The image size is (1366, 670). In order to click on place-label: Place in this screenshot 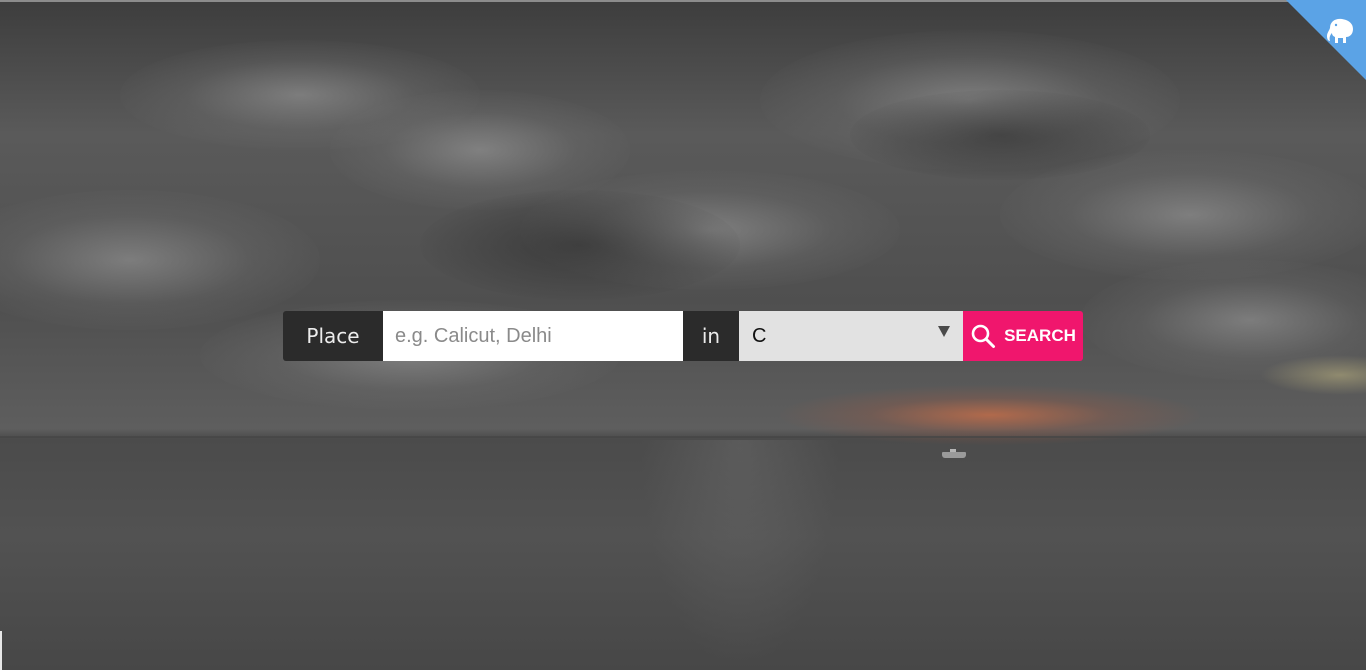, I will do `click(333, 336)`.